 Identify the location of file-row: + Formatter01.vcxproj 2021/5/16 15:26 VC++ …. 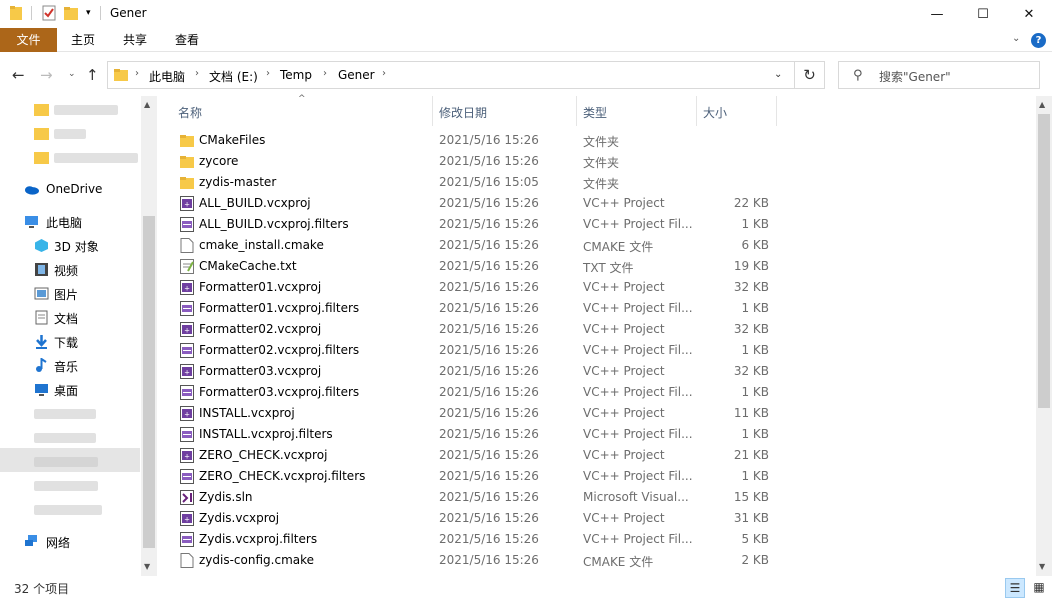
(605, 287).